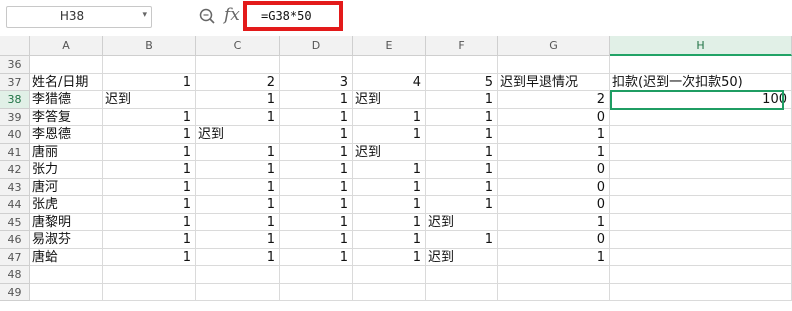 The width and height of the screenshot is (792, 311). I want to click on column-header-a: A, so click(66, 46).